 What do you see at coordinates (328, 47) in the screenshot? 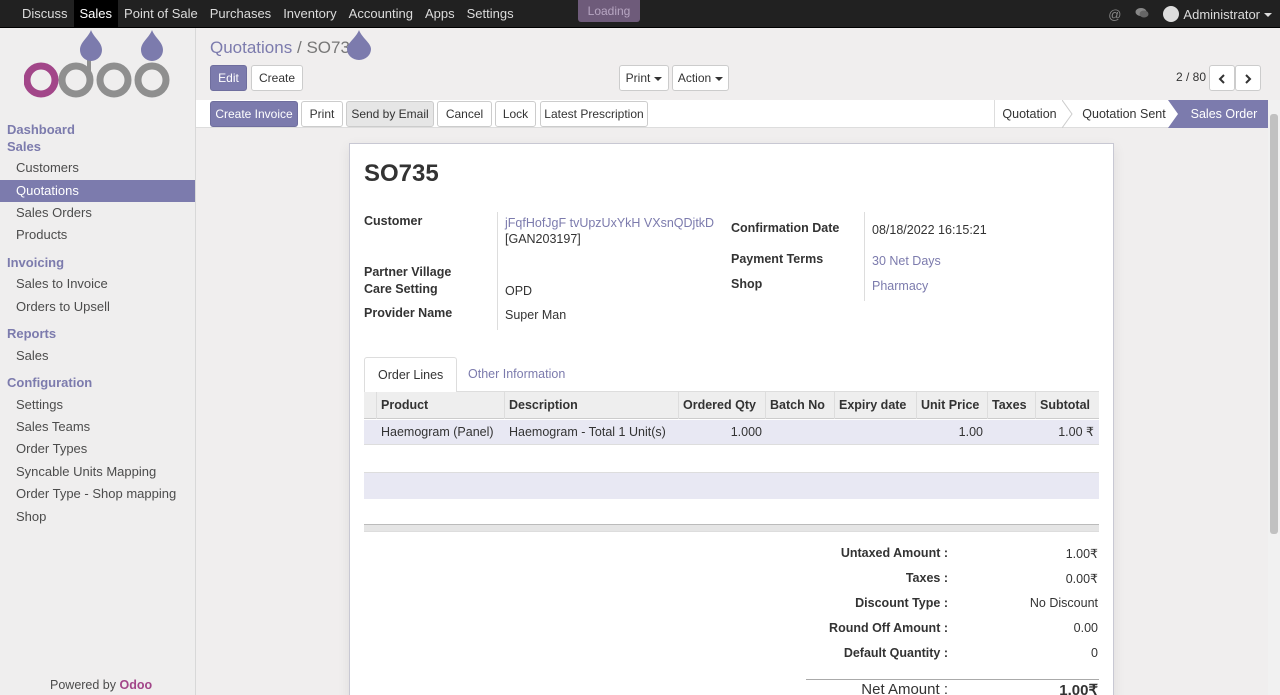
I see `breadcrumb-current: SO73` at bounding box center [328, 47].